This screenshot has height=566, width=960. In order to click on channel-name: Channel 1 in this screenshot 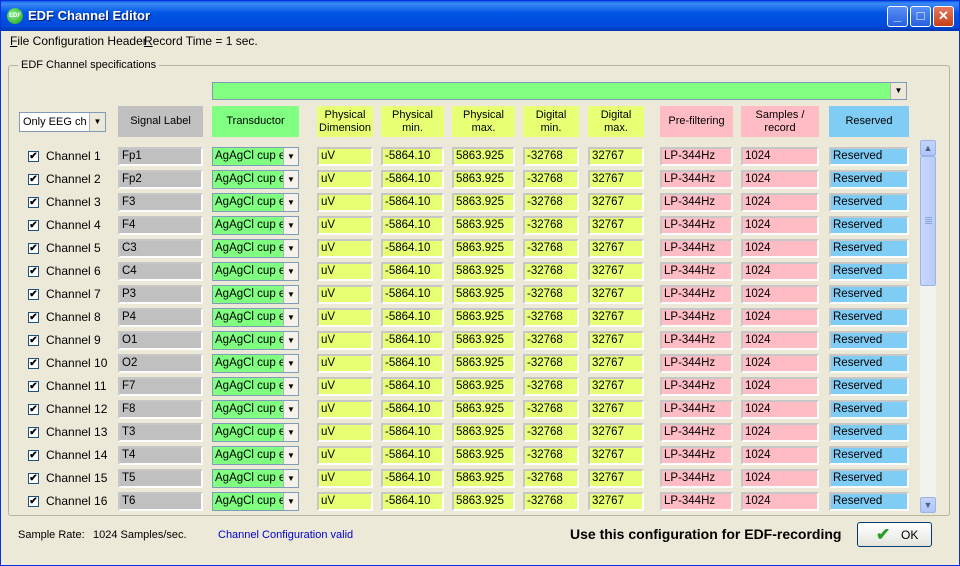, I will do `click(73, 156)`.